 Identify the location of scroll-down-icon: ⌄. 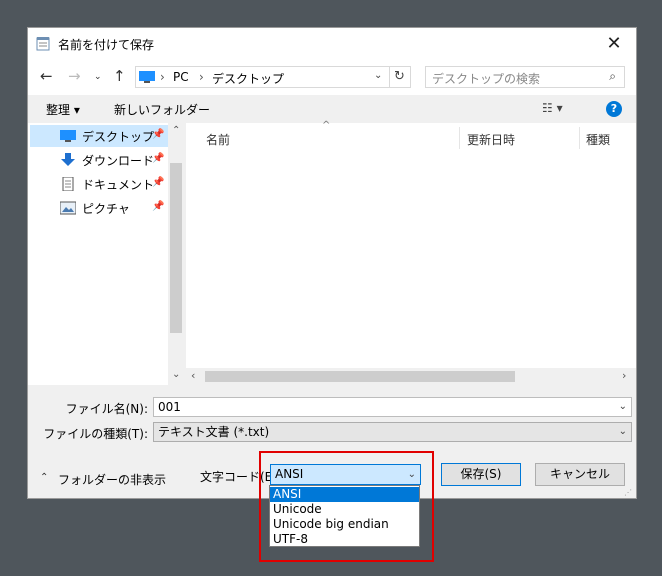
(176, 374).